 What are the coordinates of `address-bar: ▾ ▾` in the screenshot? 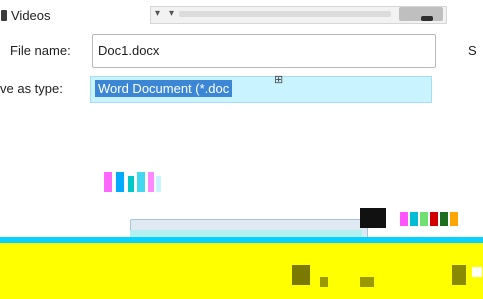 It's located at (298, 15).